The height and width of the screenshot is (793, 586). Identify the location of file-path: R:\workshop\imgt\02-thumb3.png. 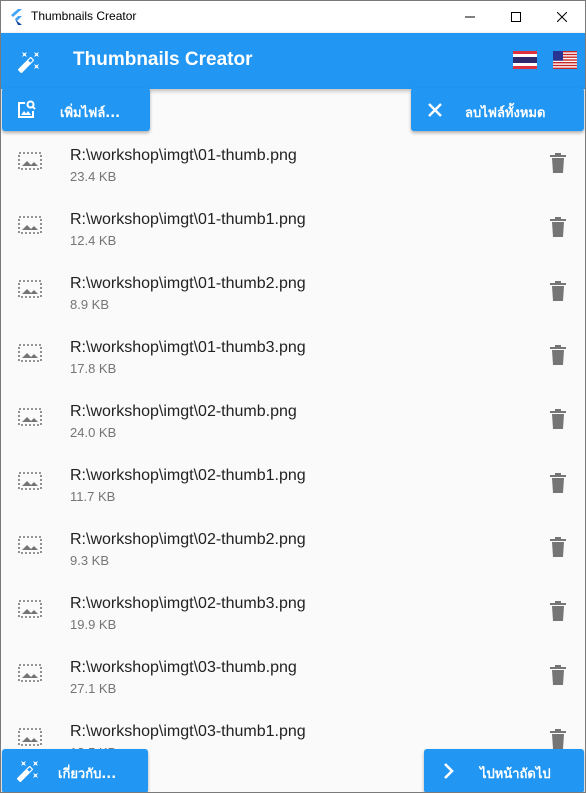
(188, 603).